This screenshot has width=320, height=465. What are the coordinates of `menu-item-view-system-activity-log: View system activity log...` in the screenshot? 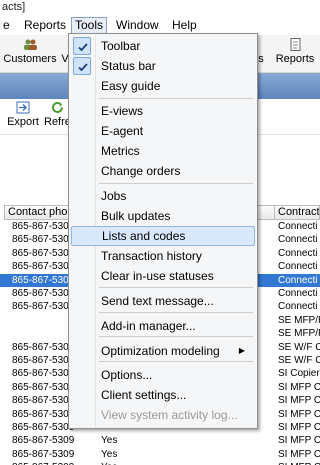 It's located at (163, 415).